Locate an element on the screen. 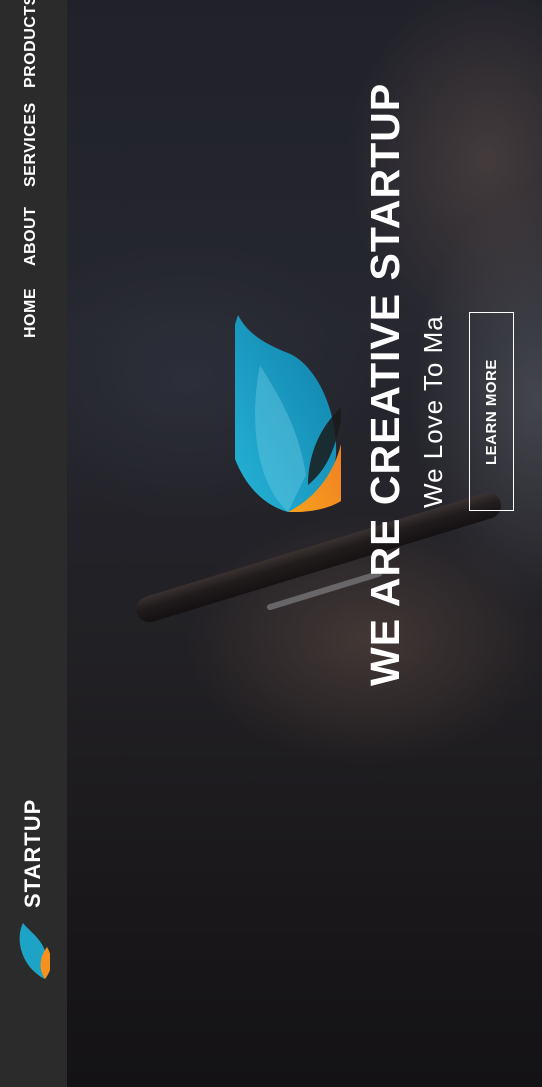 Image resolution: width=542 pixels, height=1087 pixels. sidebar-nav: STARTUP HOME ABOUT SERVICES PRODUCTS is located at coordinates (33, 543).